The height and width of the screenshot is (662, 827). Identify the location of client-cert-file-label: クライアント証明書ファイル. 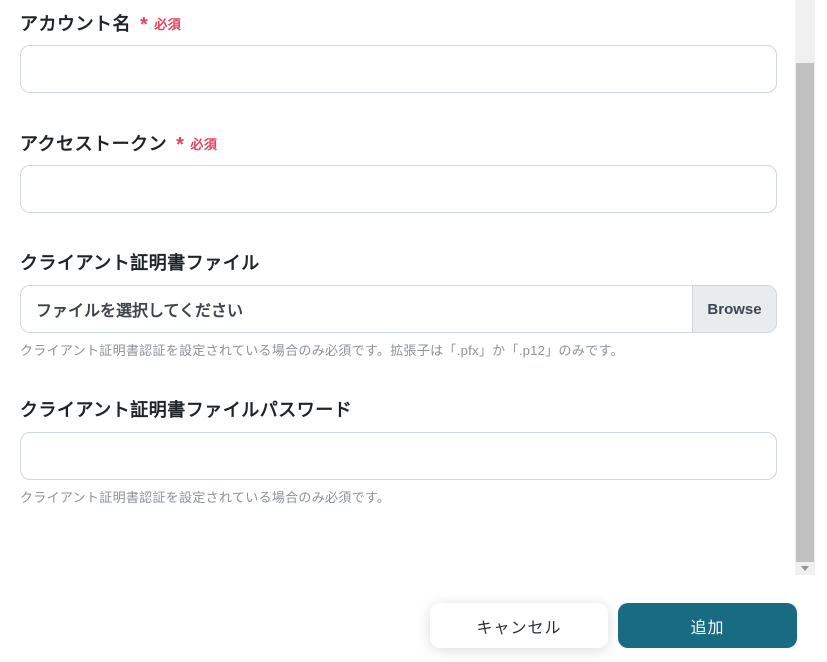
(140, 262).